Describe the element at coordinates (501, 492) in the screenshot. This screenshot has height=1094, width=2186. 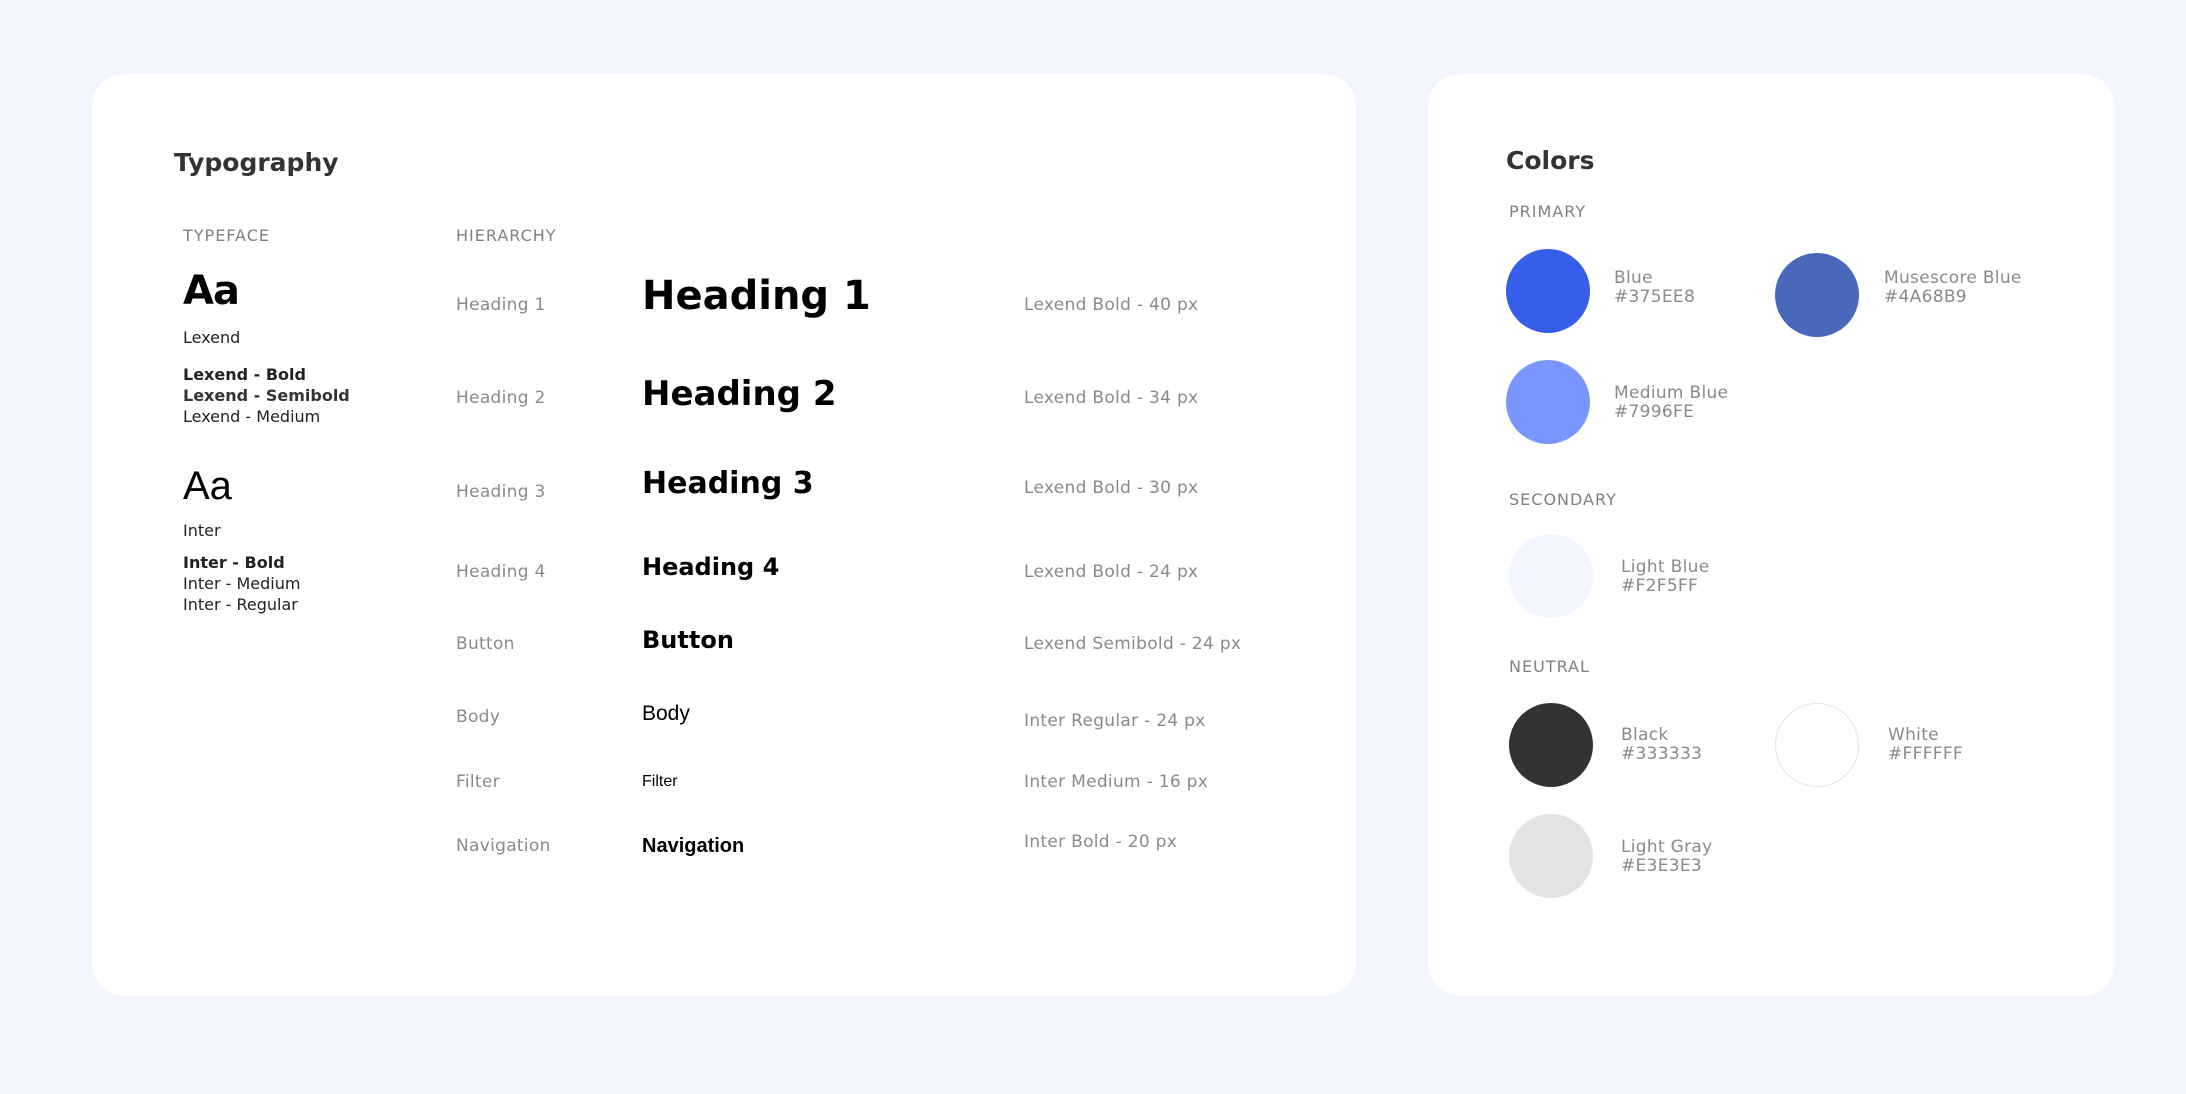
I see `row-label-heading-3: Heading 3` at that location.